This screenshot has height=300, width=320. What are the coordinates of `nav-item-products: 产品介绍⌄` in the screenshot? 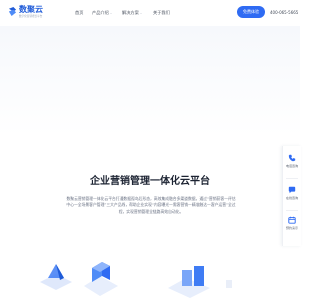 It's located at (102, 13).